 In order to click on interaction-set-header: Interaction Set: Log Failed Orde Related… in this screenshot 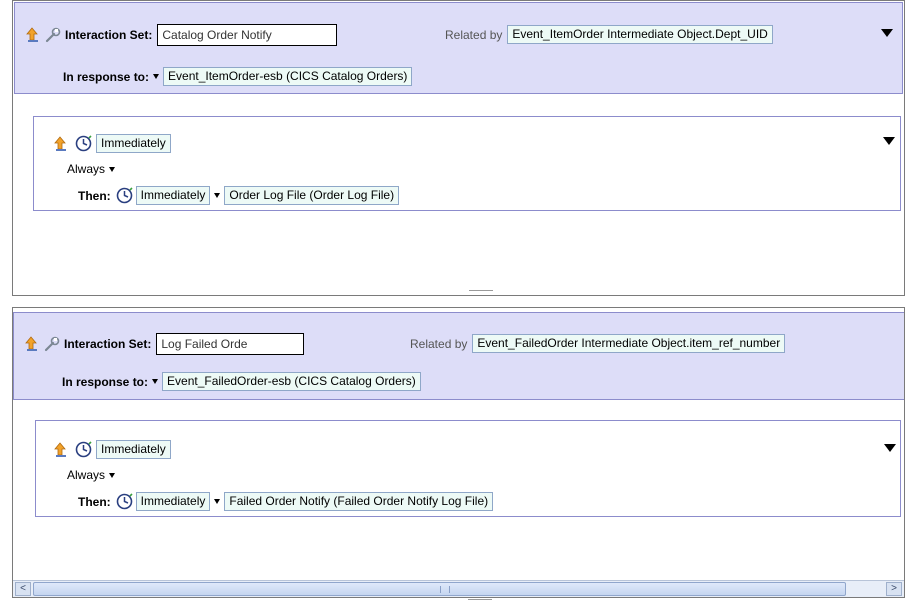, I will do `click(458, 356)`.